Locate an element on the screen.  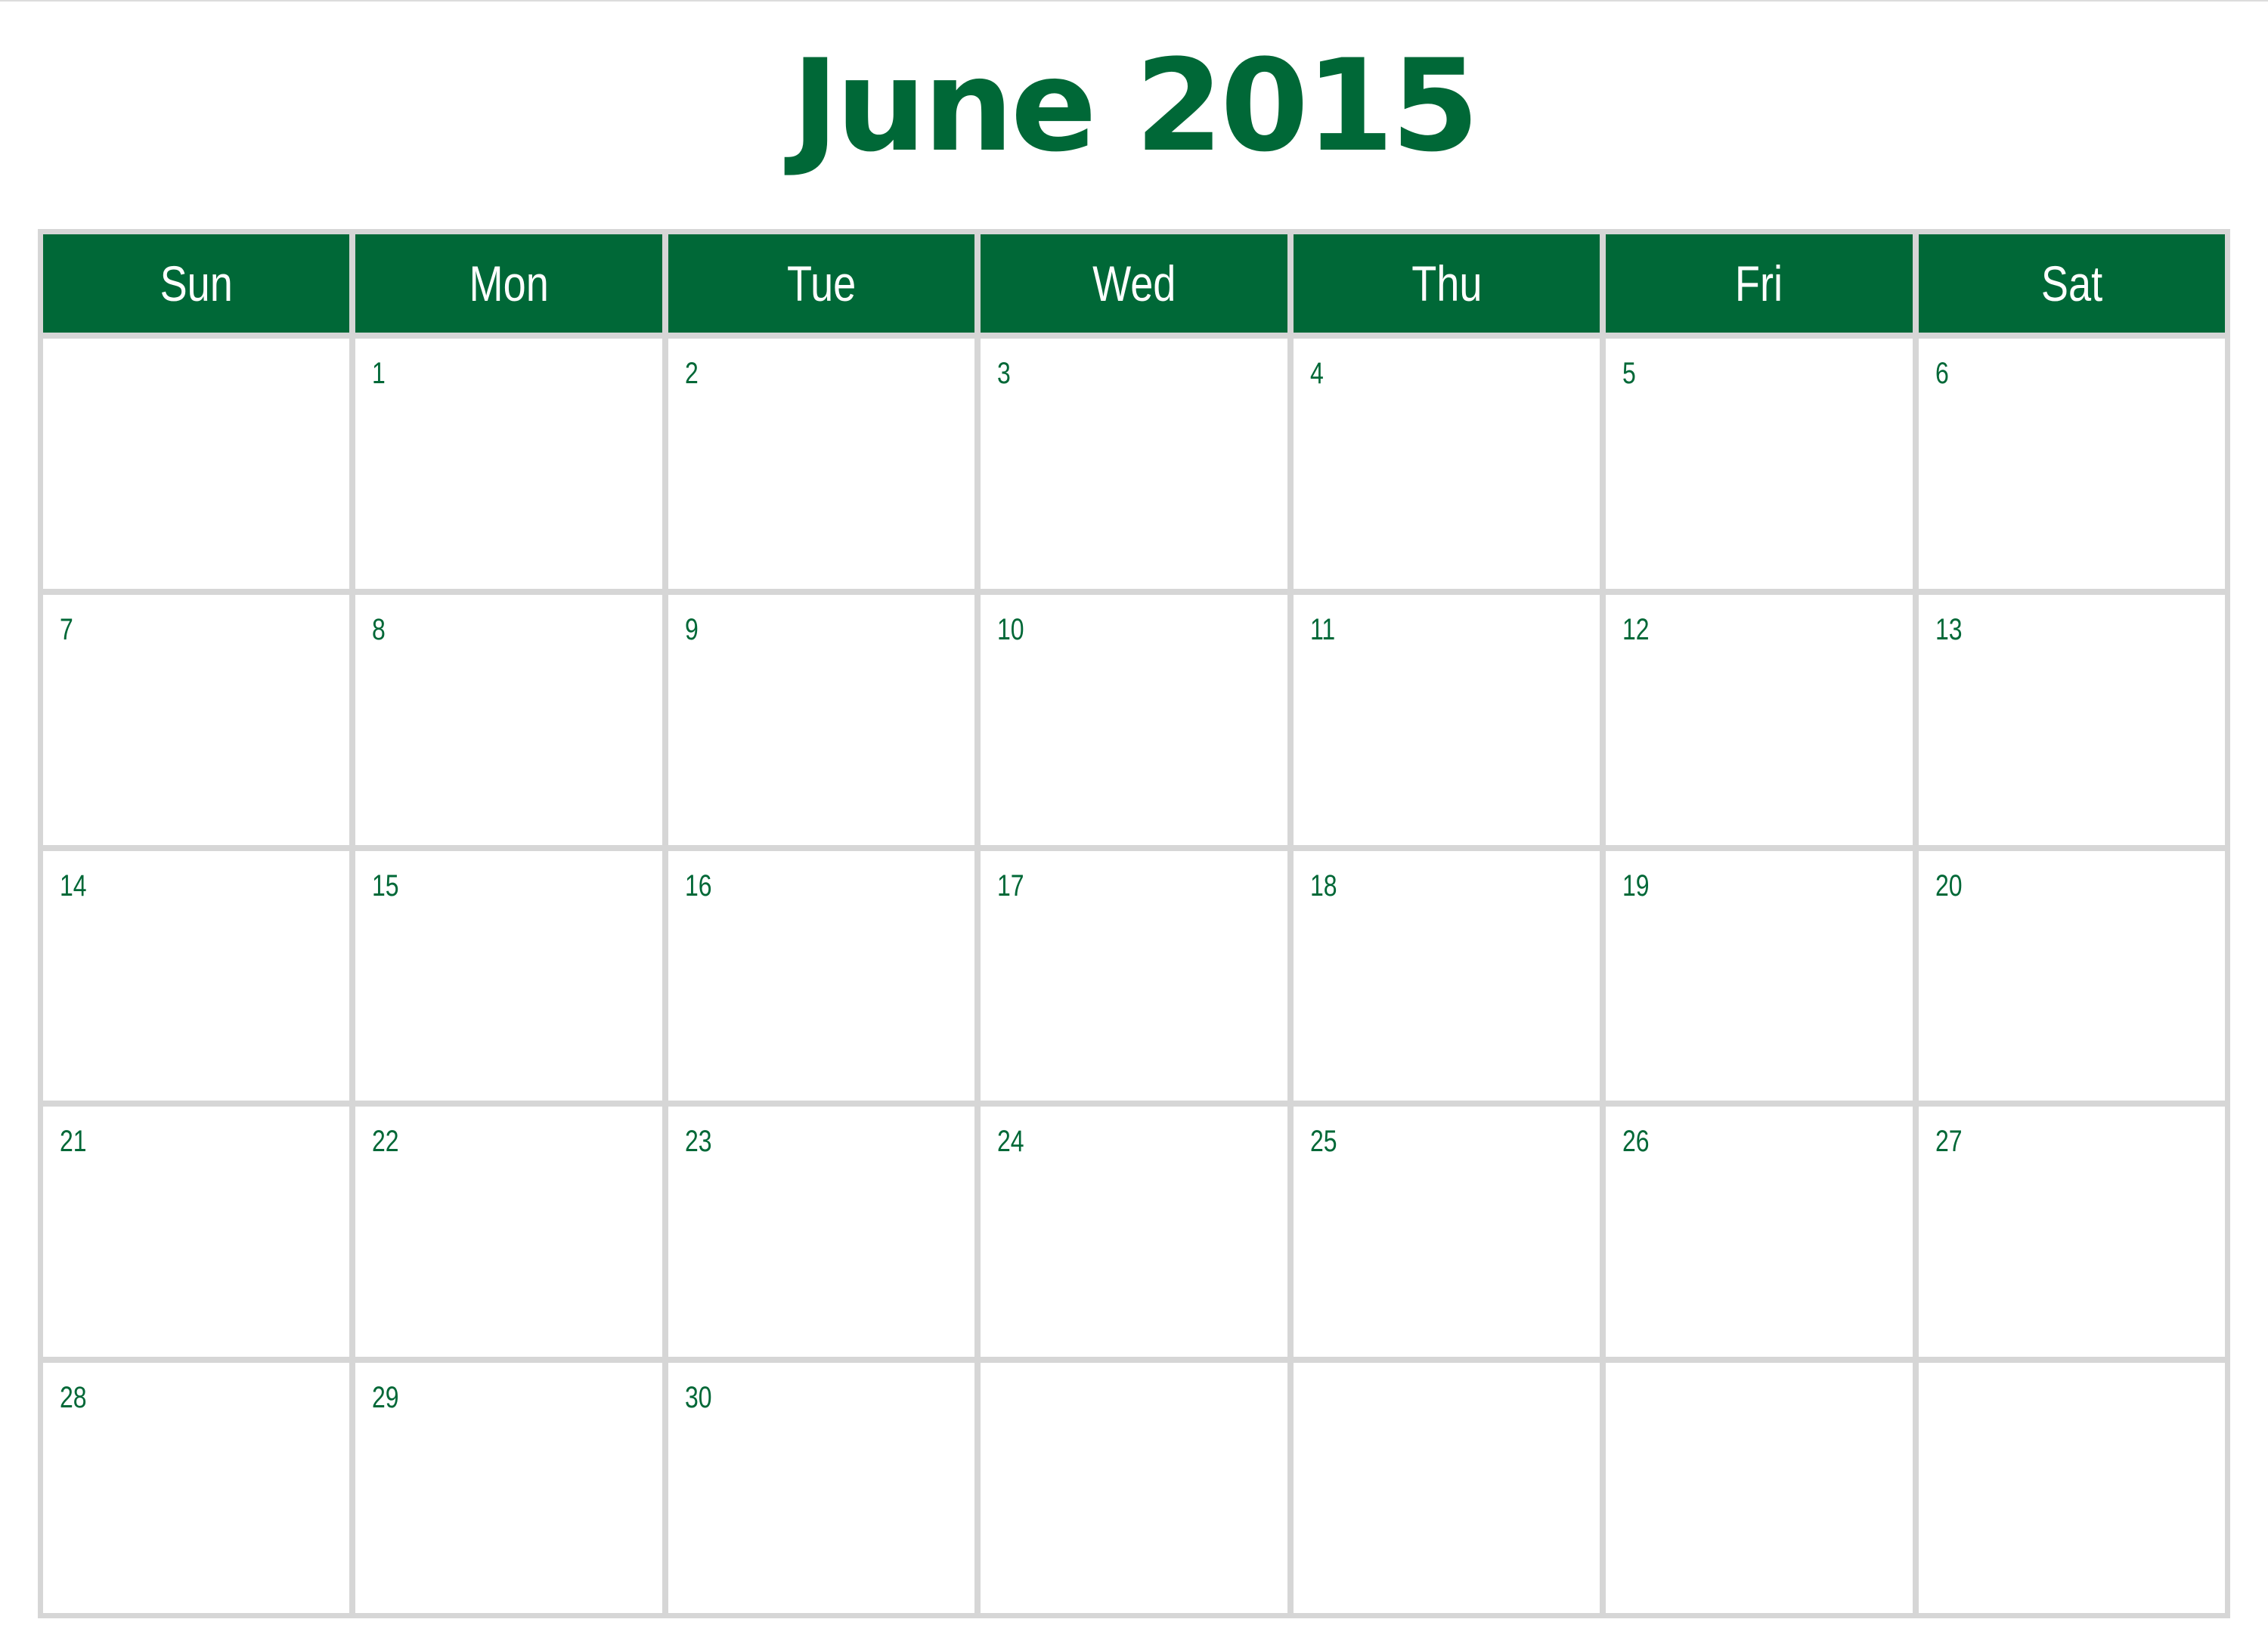
day-number: 29 is located at coordinates (386, 1398).